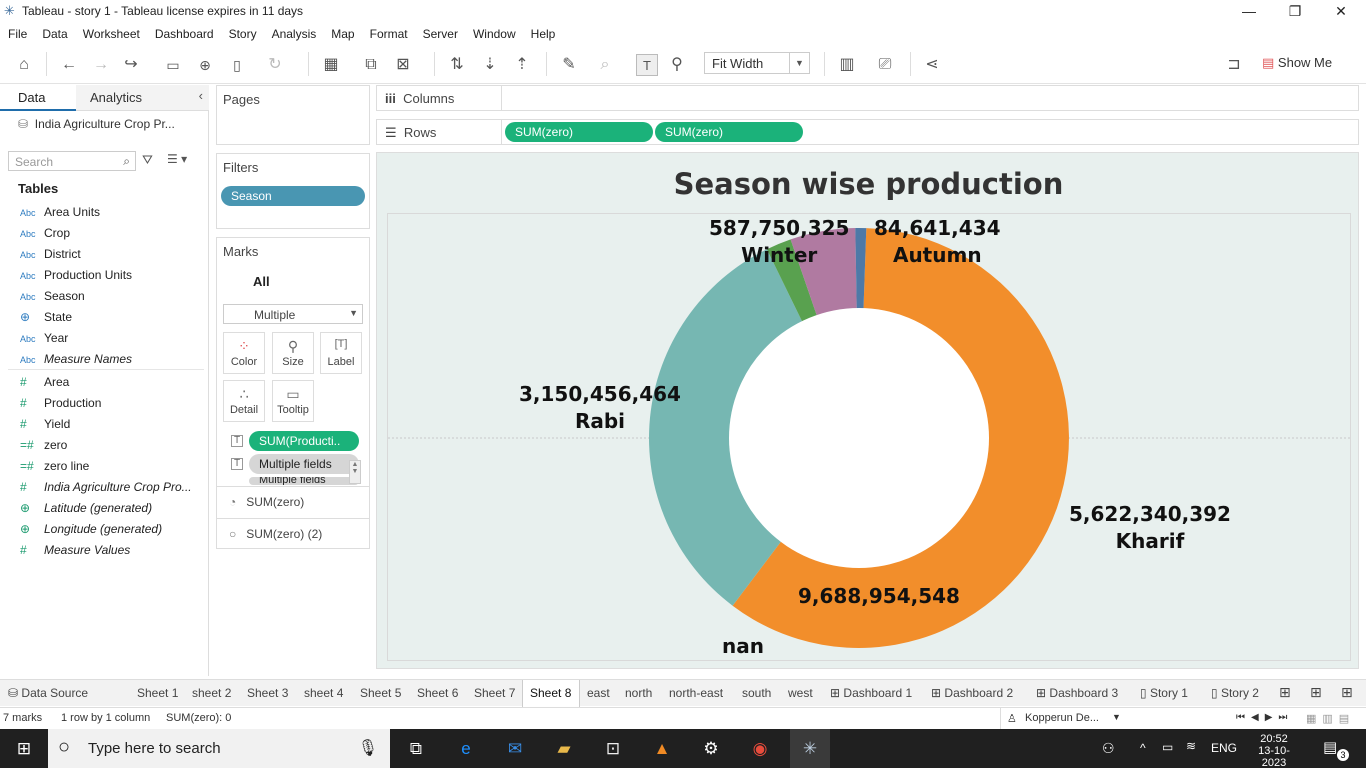 This screenshot has height=769, width=1366. I want to click on format-painter-icon: ⊐, so click(1234, 65).